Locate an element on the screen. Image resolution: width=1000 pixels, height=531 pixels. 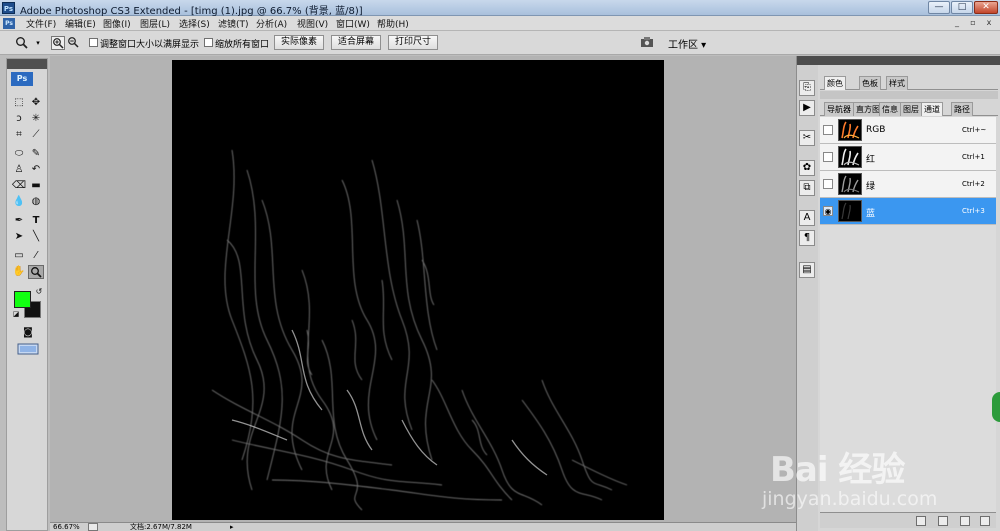
tab-info: 信息 is located at coordinates (890, 109).